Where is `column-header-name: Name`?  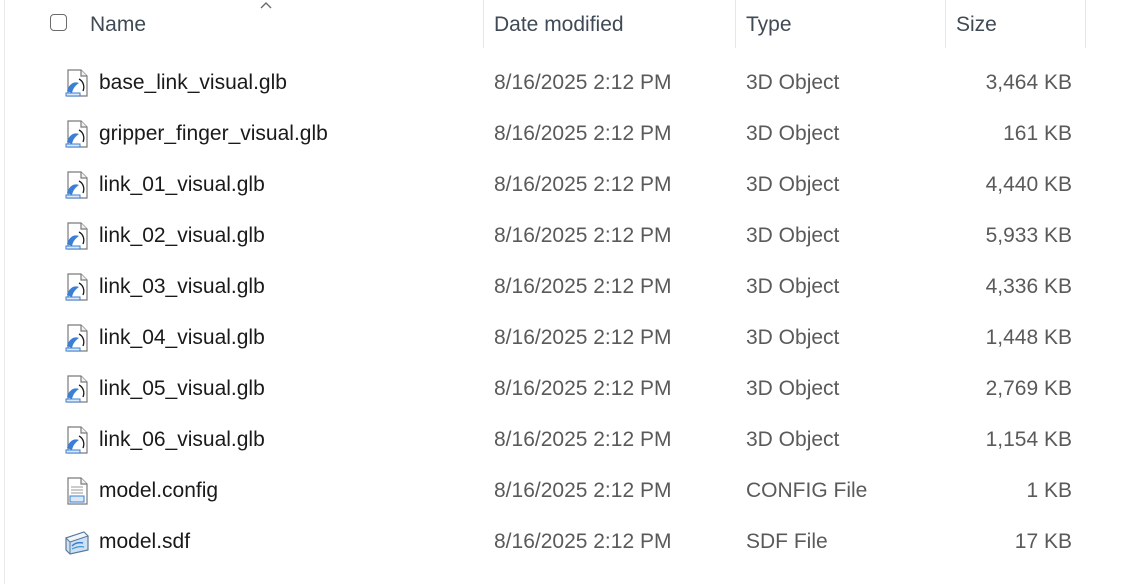 column-header-name: Name is located at coordinates (286, 24).